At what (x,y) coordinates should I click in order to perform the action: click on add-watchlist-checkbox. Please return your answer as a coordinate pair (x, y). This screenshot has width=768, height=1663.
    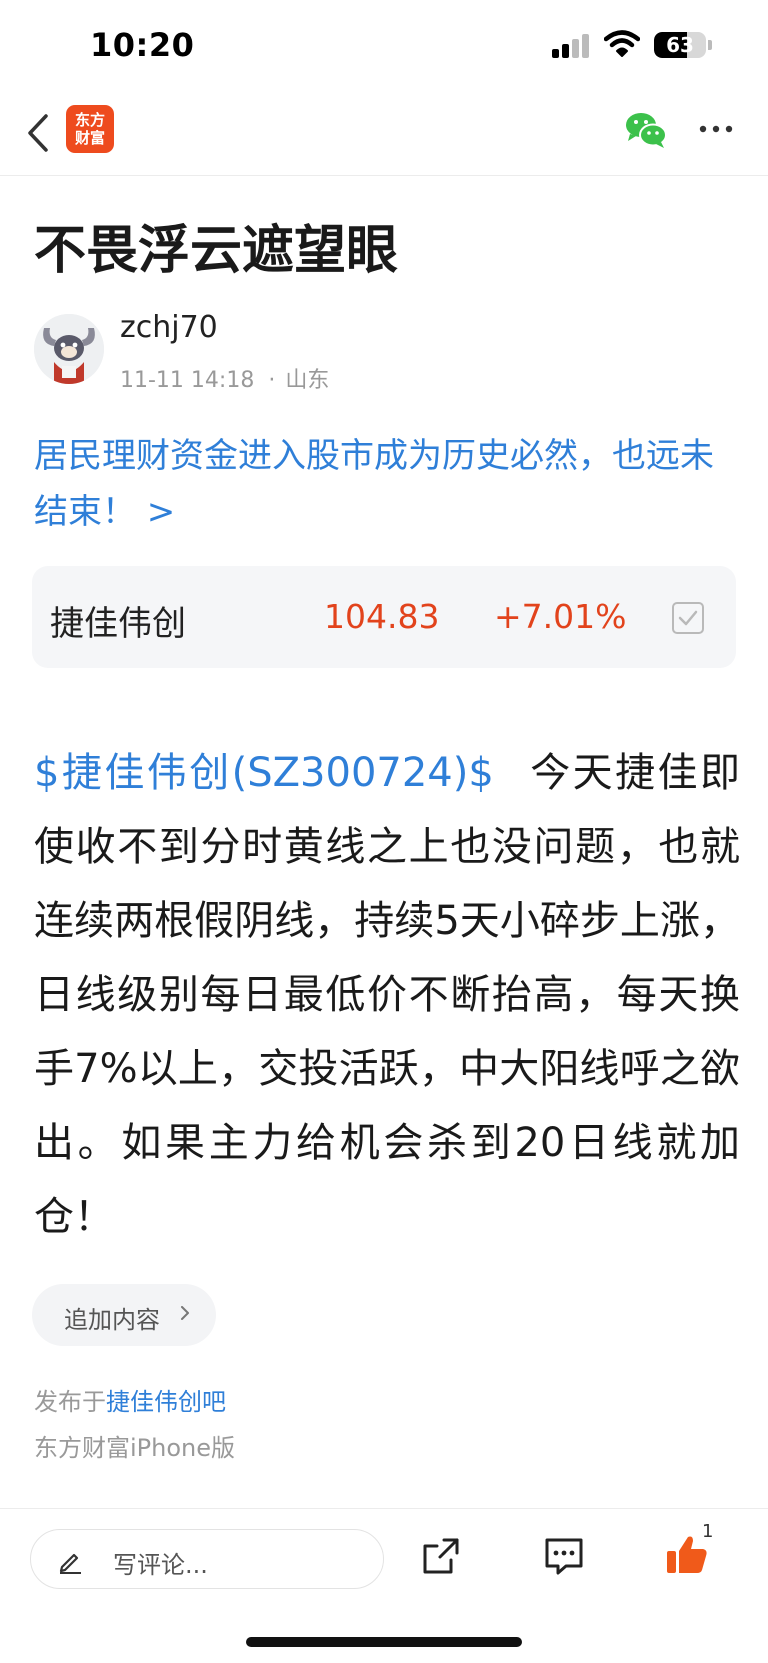
    Looking at the image, I should click on (688, 618).